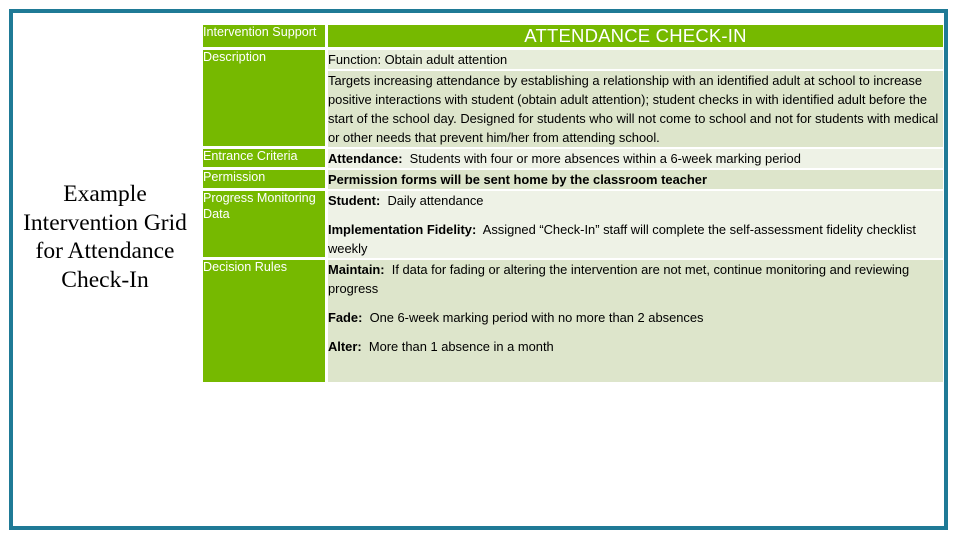 The width and height of the screenshot is (960, 540). Describe the element at coordinates (265, 225) in the screenshot. I see `row-label-progress-monitoring-data: Progress Monitoring Data` at that location.